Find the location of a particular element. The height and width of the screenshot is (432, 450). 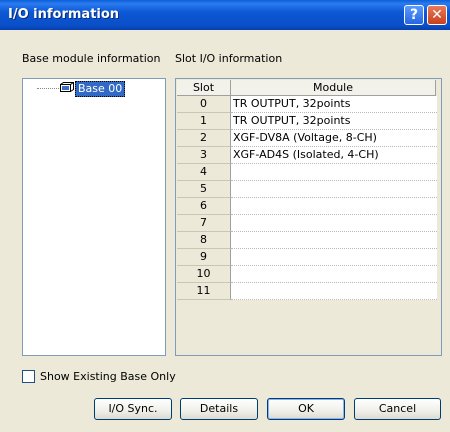

tree-connector is located at coordinates (48, 88).